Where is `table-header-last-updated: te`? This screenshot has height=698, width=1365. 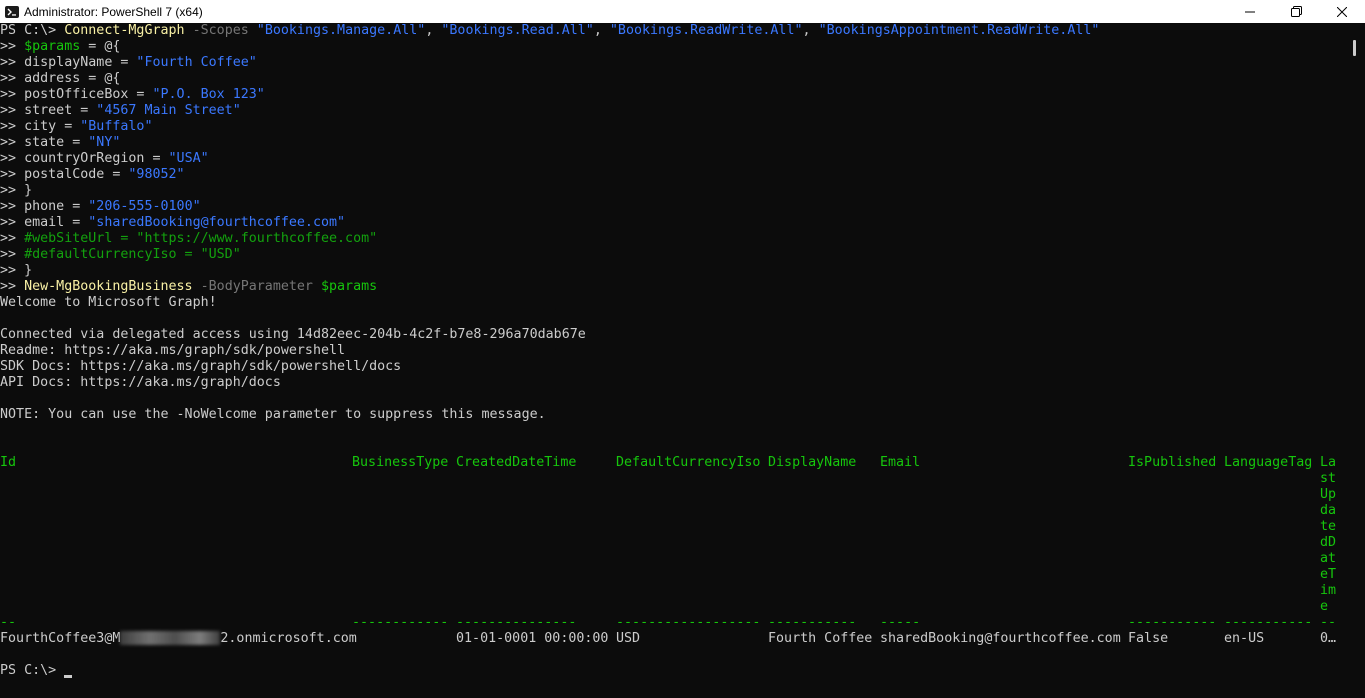
table-header-last-updated: te is located at coordinates (1328, 526).